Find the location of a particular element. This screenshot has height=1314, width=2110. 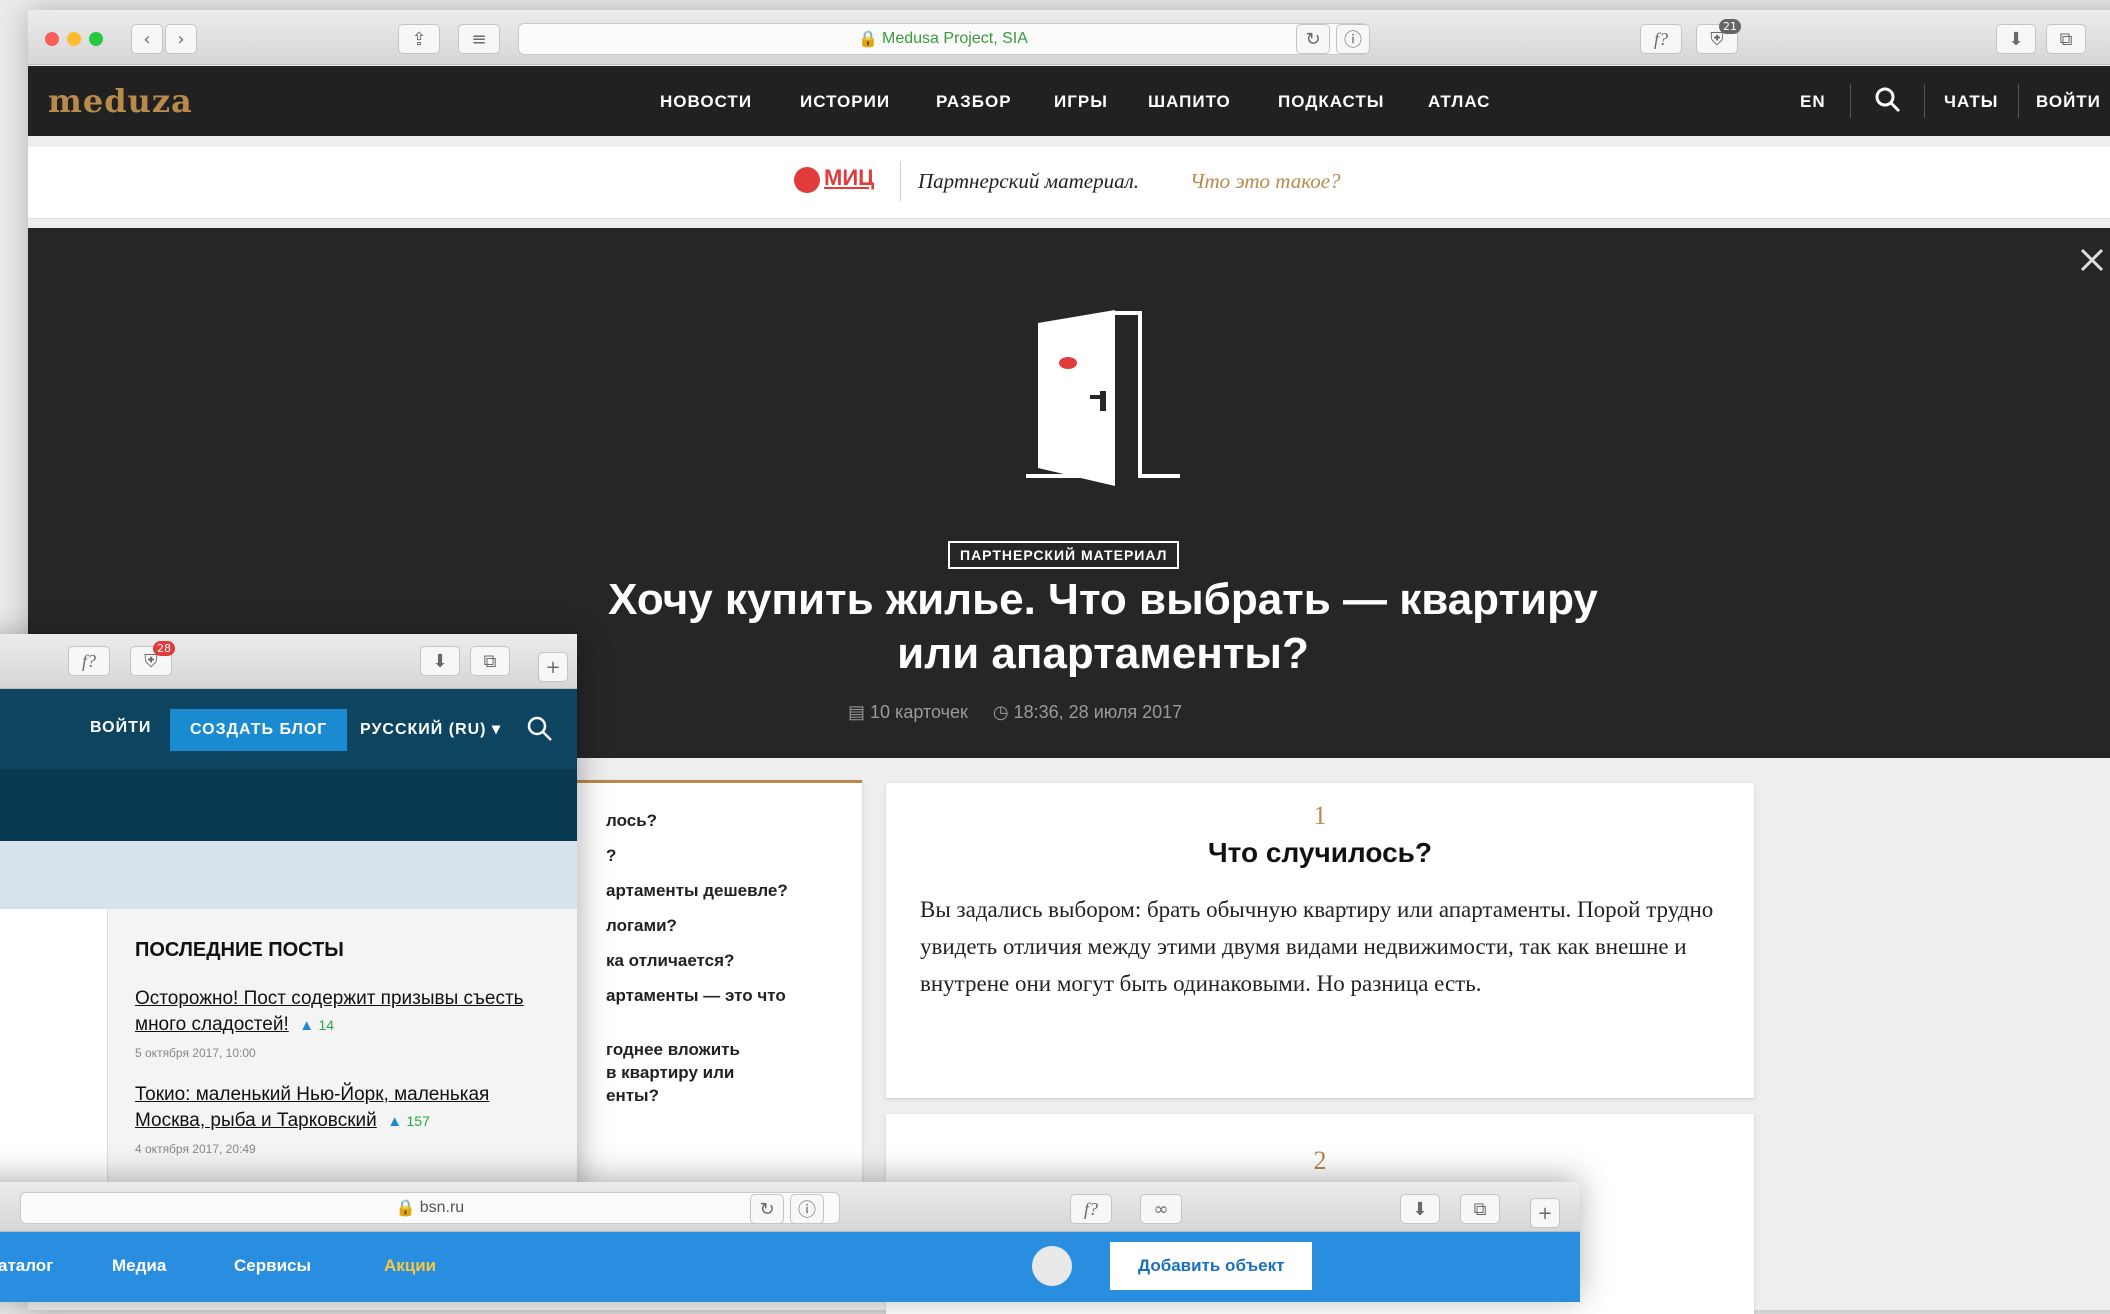

nav-item-razbor: РАЗБОР is located at coordinates (974, 102).